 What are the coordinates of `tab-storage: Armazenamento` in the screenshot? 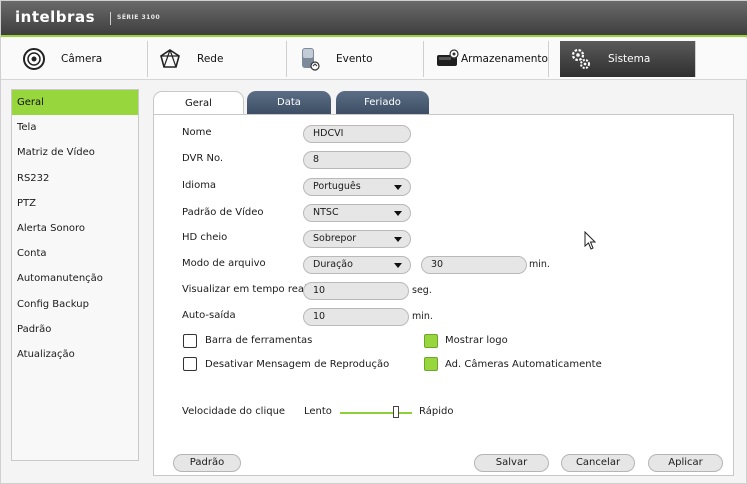 It's located at (487, 59).